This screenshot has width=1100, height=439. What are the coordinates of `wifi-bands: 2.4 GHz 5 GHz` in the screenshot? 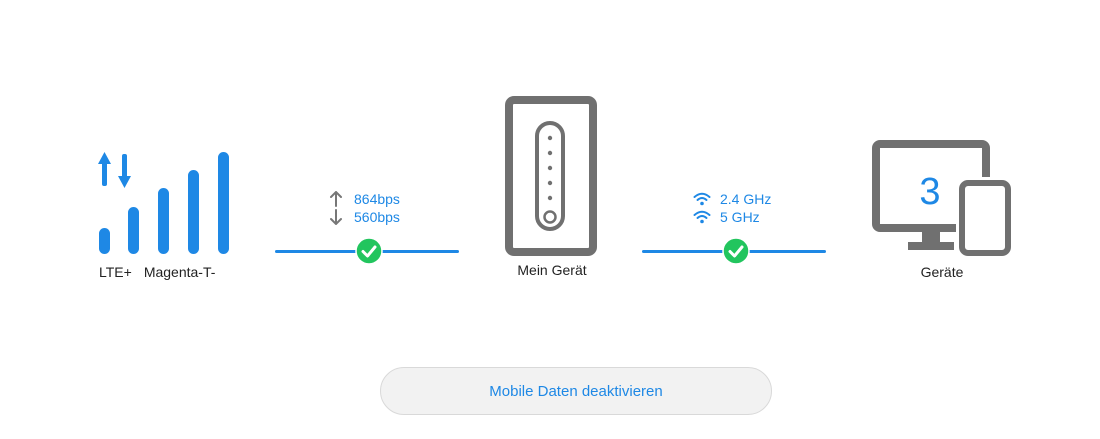 It's located at (731, 208).